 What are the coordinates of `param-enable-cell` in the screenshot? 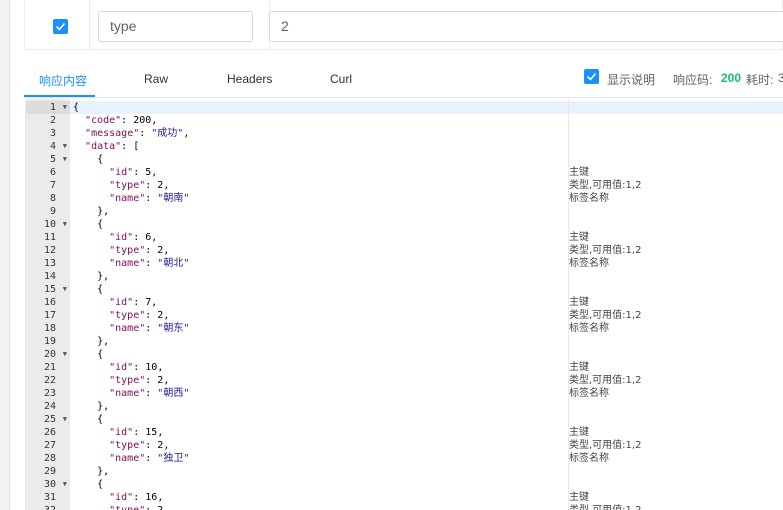 It's located at (57, 24).